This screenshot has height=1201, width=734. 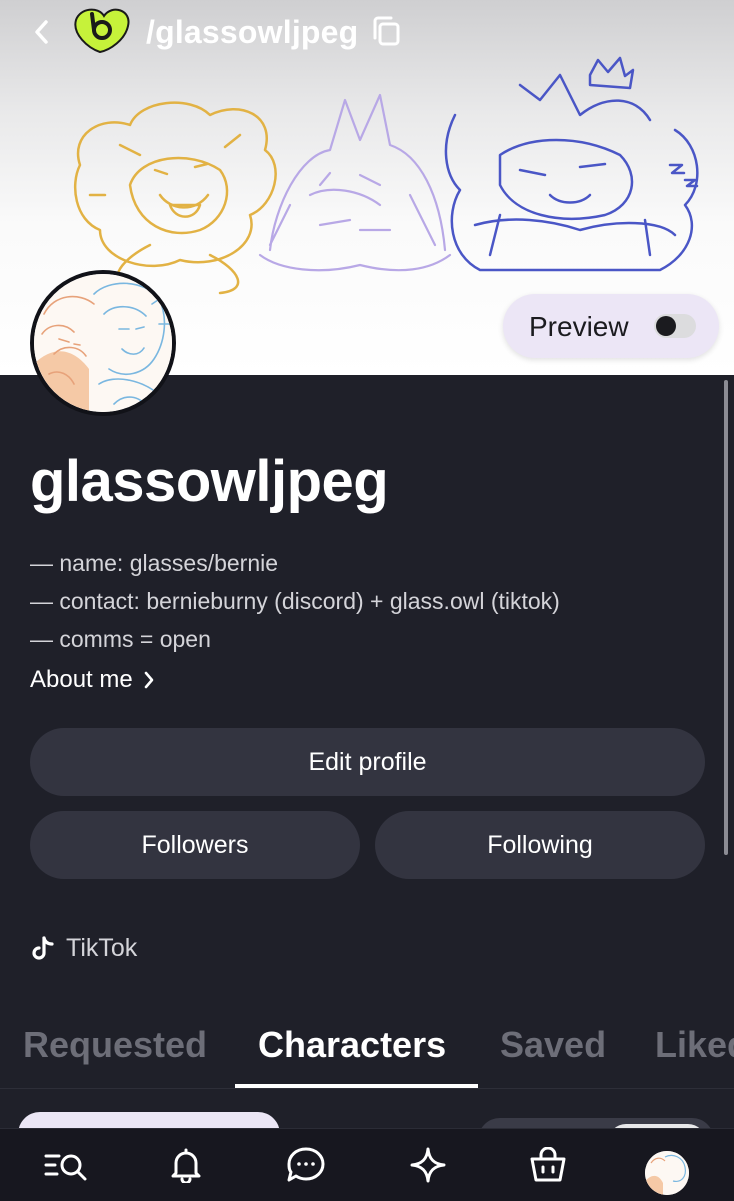 What do you see at coordinates (120, 639) in the screenshot?
I see `bio-line: — comms = open` at bounding box center [120, 639].